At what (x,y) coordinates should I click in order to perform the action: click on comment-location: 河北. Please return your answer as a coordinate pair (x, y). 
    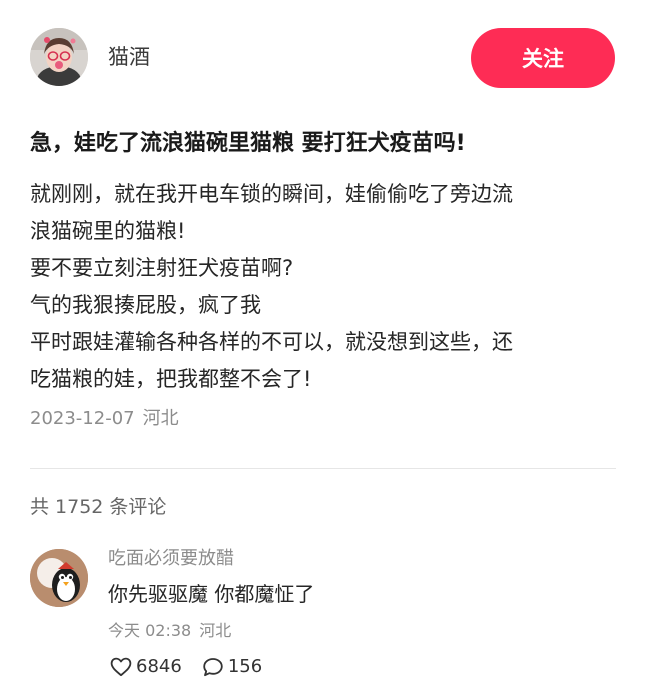
    Looking at the image, I should click on (215, 630).